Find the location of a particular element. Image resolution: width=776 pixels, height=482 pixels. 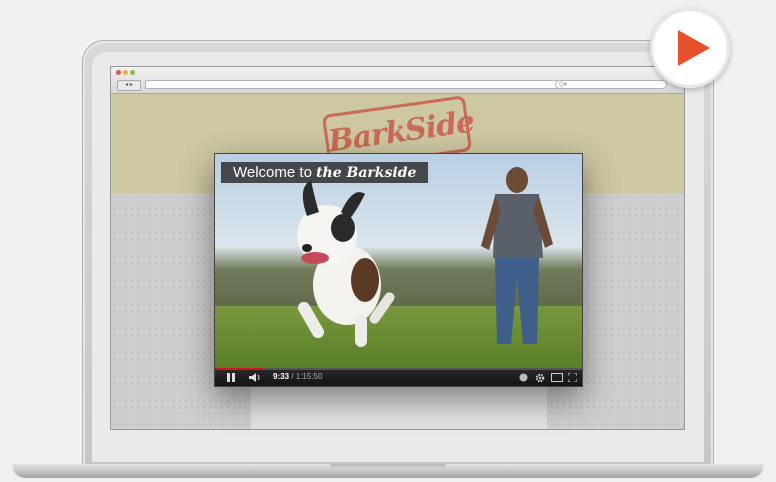

minimize-window-icon is located at coordinates (125, 72).